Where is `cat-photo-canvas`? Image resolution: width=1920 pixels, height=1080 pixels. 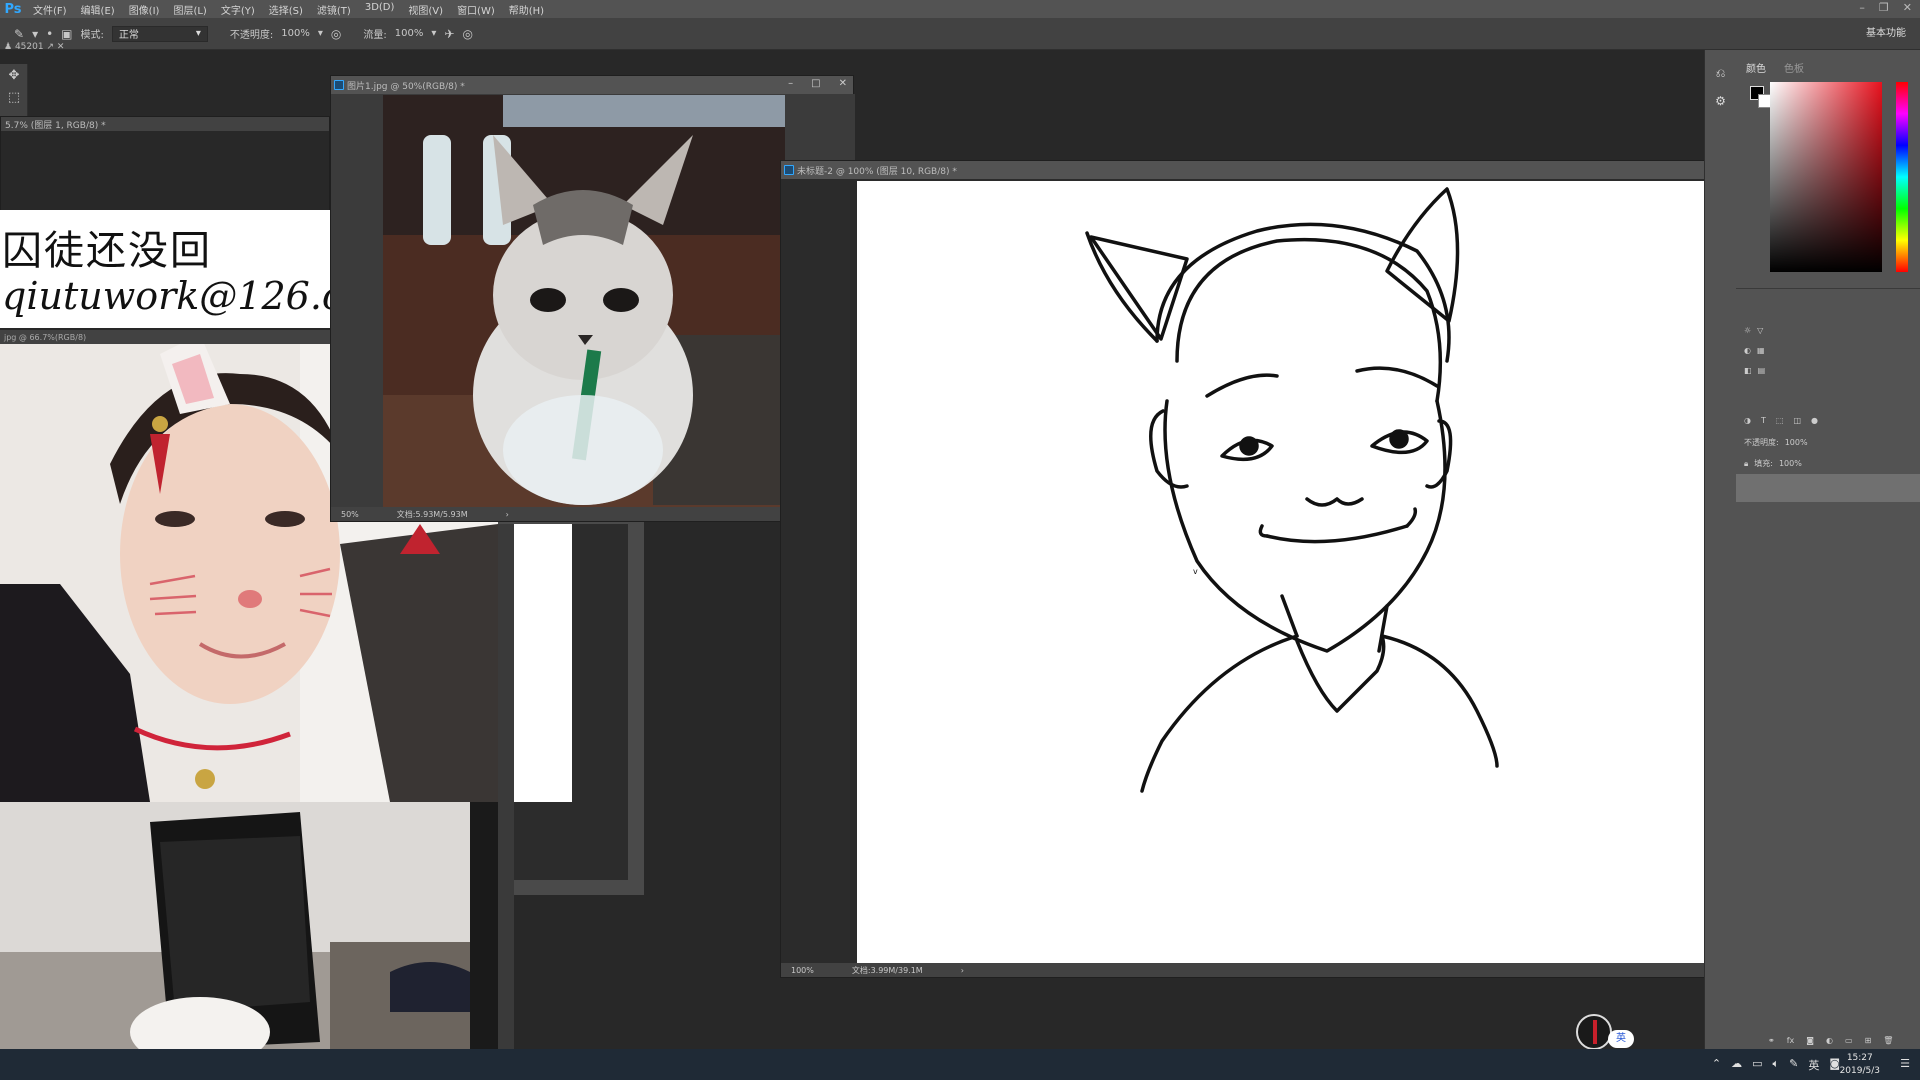
cat-photo-canvas is located at coordinates (584, 301).